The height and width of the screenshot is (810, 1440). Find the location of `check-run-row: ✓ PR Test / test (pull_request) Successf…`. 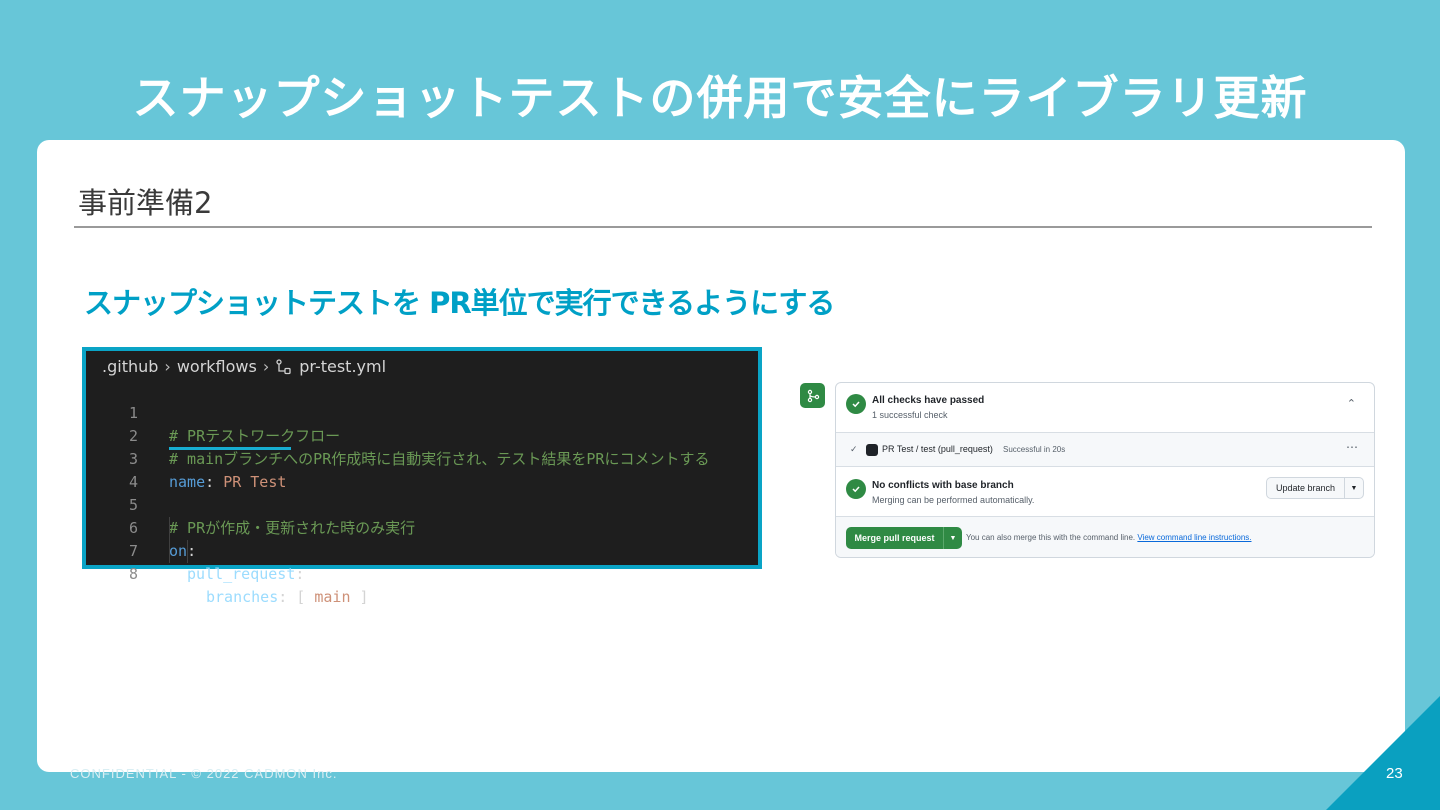

check-run-row: ✓ PR Test / test (pull_request) Successf… is located at coordinates (1105, 450).